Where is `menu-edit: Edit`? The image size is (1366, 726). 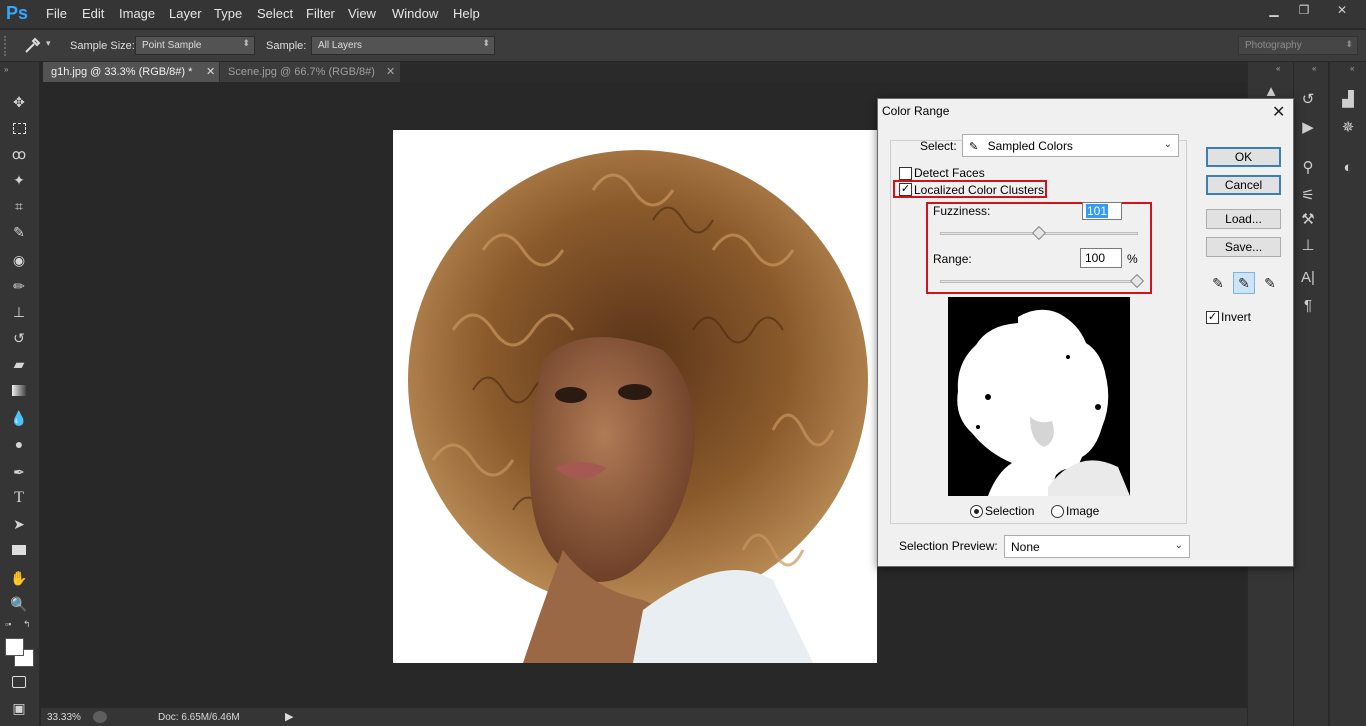 menu-edit: Edit is located at coordinates (93, 13).